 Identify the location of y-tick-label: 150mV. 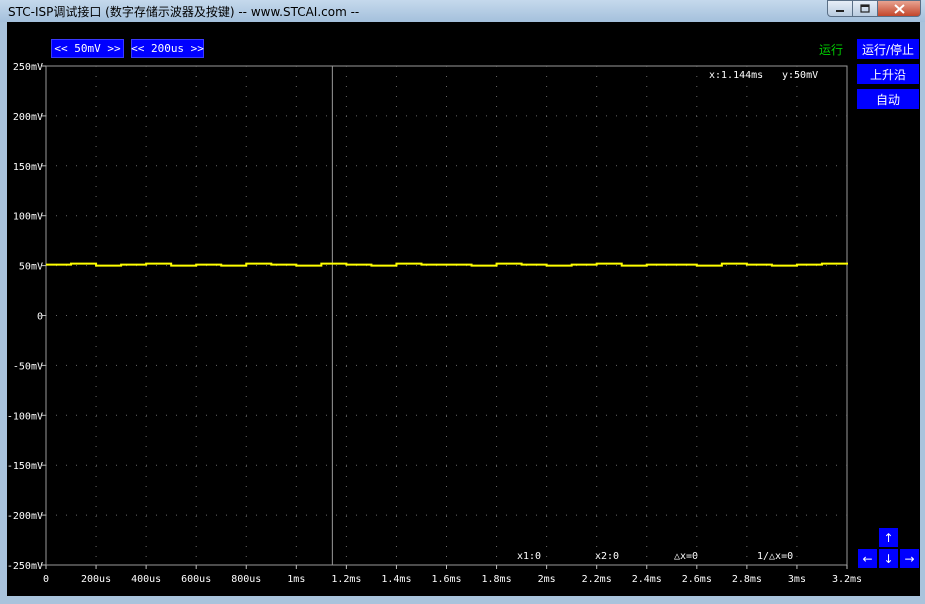
(28, 167).